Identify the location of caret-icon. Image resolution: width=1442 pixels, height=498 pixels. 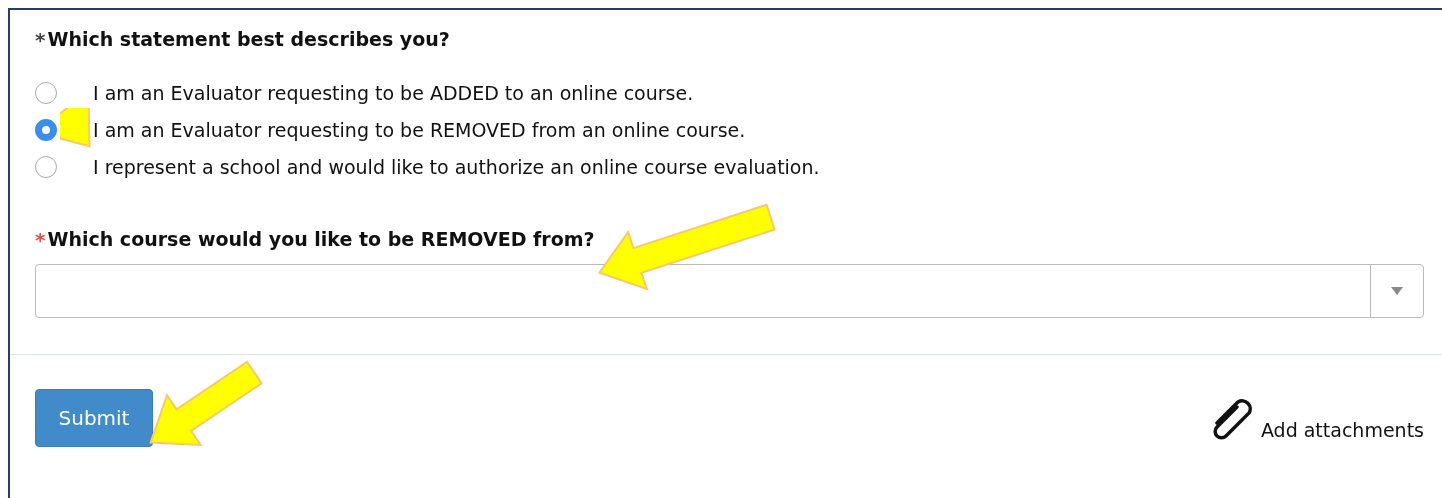
(1397, 291).